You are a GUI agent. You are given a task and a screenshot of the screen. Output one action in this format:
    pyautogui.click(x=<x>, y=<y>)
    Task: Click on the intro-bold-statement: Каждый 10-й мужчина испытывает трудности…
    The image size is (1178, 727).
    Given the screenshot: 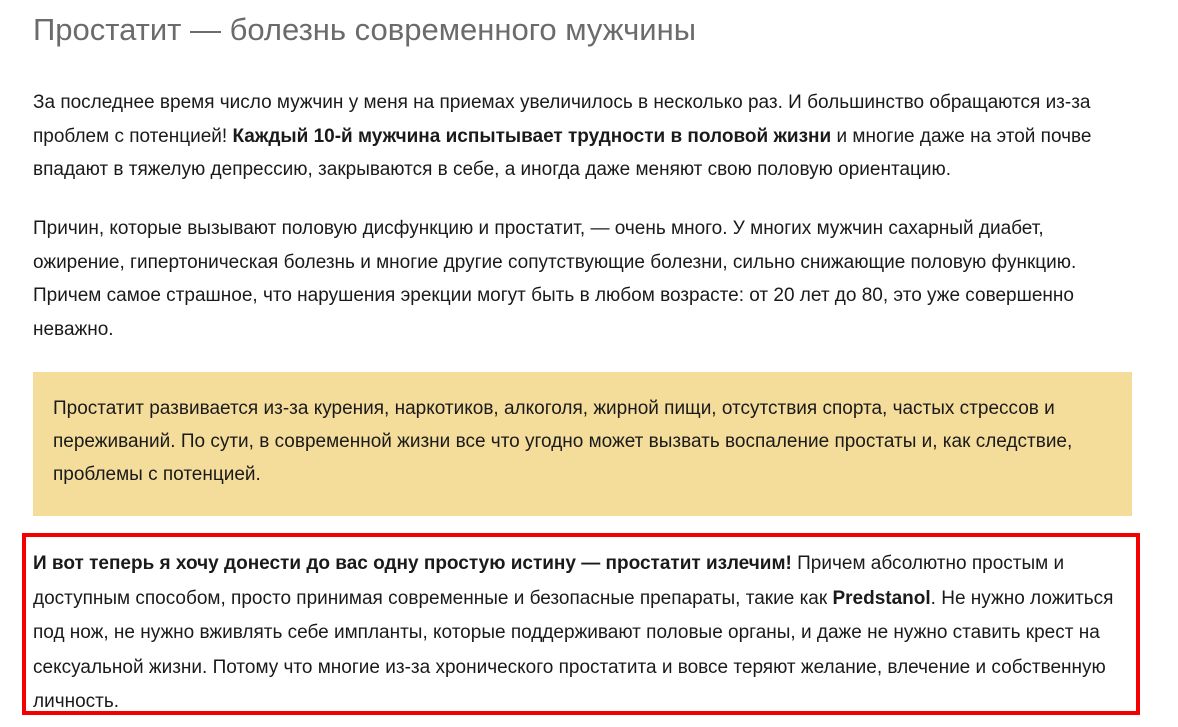 What is the action you would take?
    pyautogui.click(x=532, y=136)
    